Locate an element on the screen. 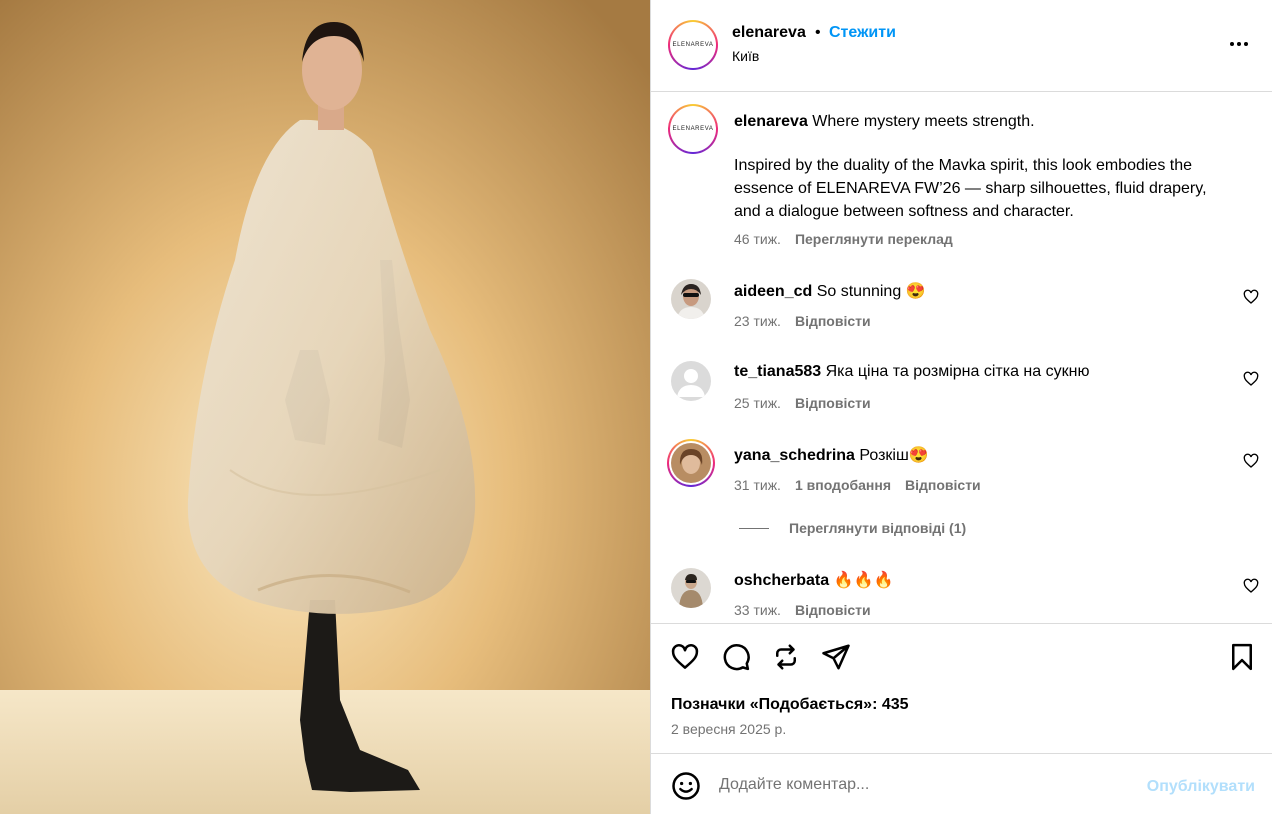  comment-text: 🔥🔥🔥 is located at coordinates (863, 580).